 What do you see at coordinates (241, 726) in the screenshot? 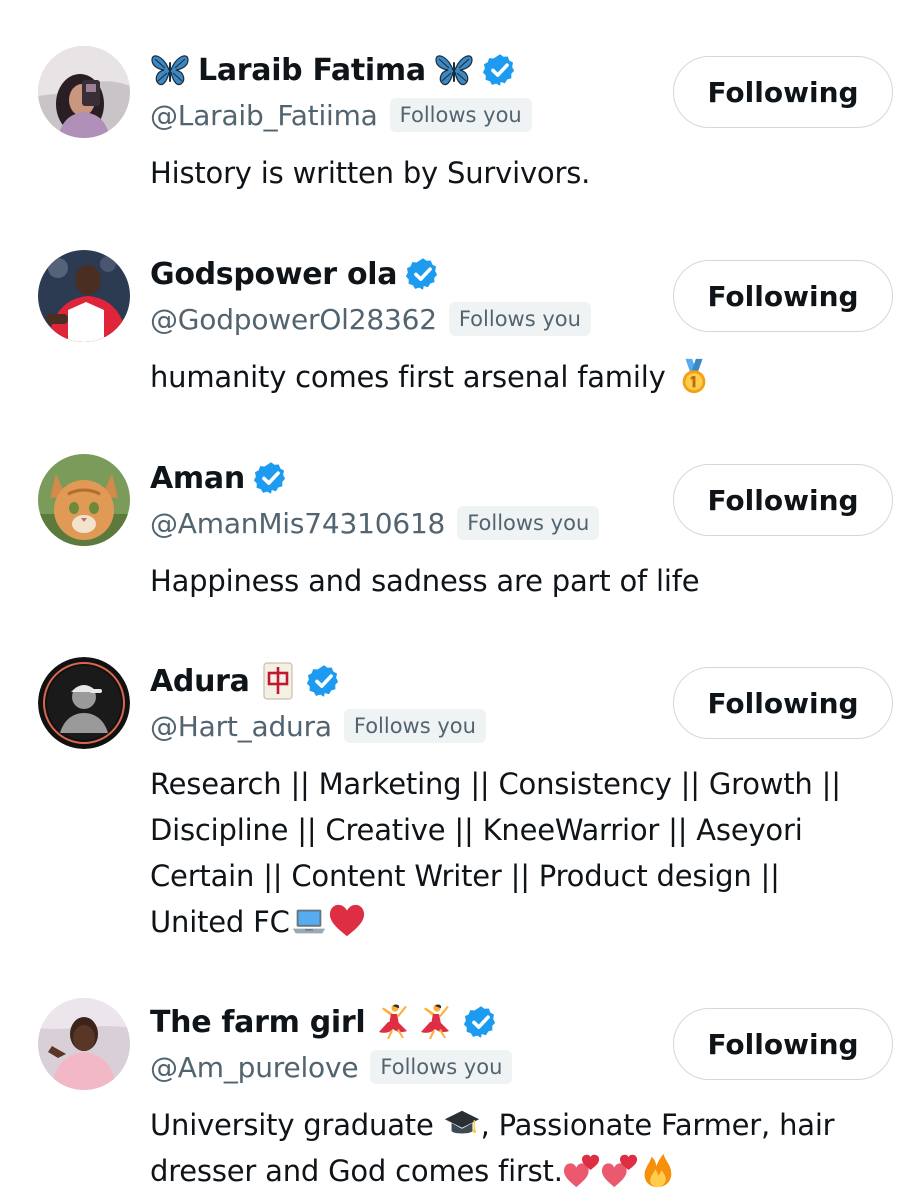
I see `user-handle: @Hart_adura` at bounding box center [241, 726].